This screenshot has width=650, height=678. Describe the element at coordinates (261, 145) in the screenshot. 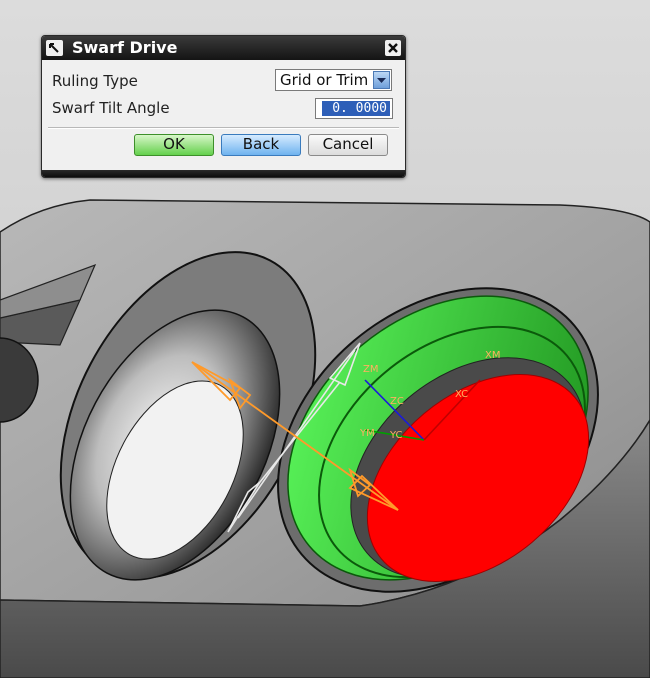

I see `back-button: Back` at that location.